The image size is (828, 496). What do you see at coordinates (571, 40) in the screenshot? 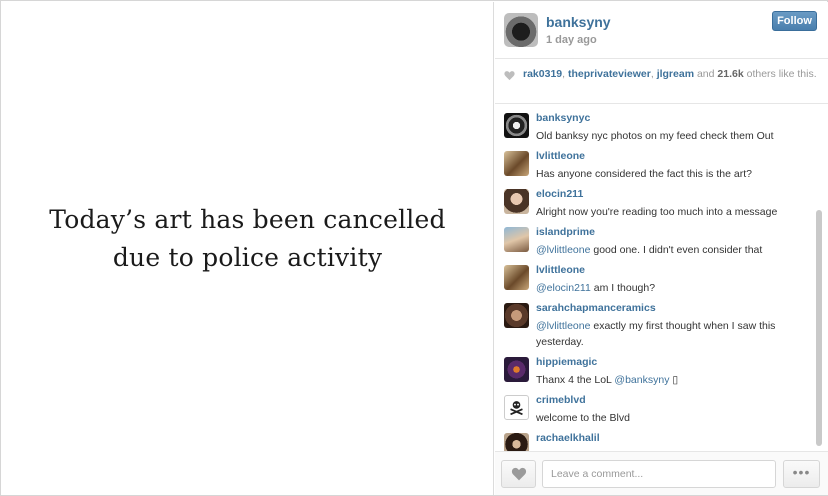
I see `post-timestamp: 1 day ago` at bounding box center [571, 40].